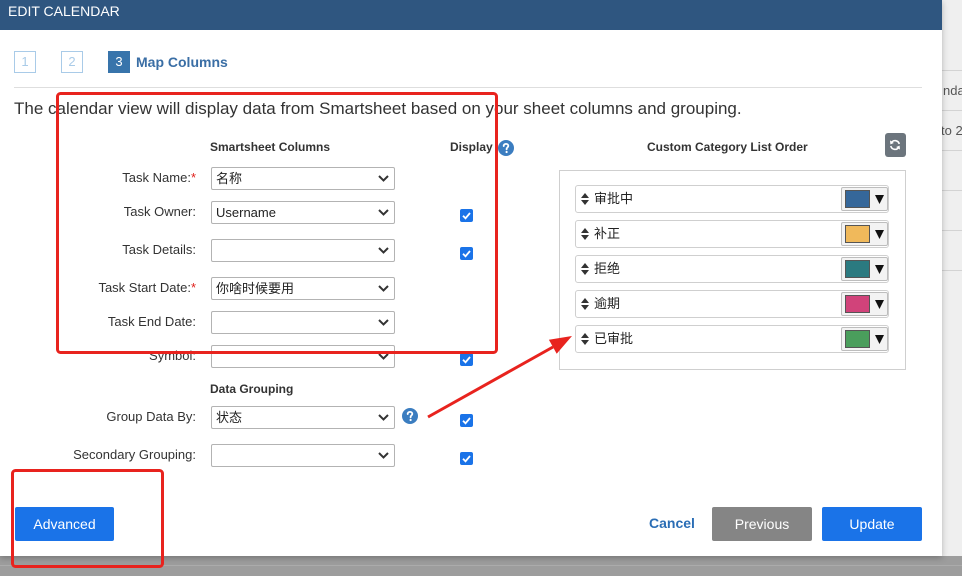 Image resolution: width=962 pixels, height=576 pixels. Describe the element at coordinates (727, 147) in the screenshot. I see `category-order-header: Custom Category List Order` at that location.